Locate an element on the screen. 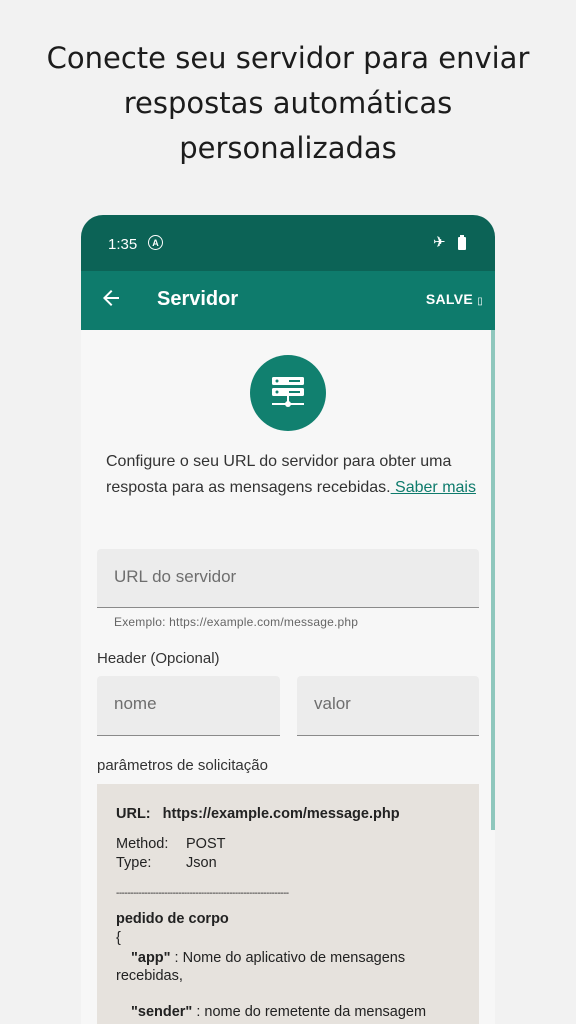 This screenshot has width=576, height=1024. save-label: SALVE is located at coordinates (449, 299).